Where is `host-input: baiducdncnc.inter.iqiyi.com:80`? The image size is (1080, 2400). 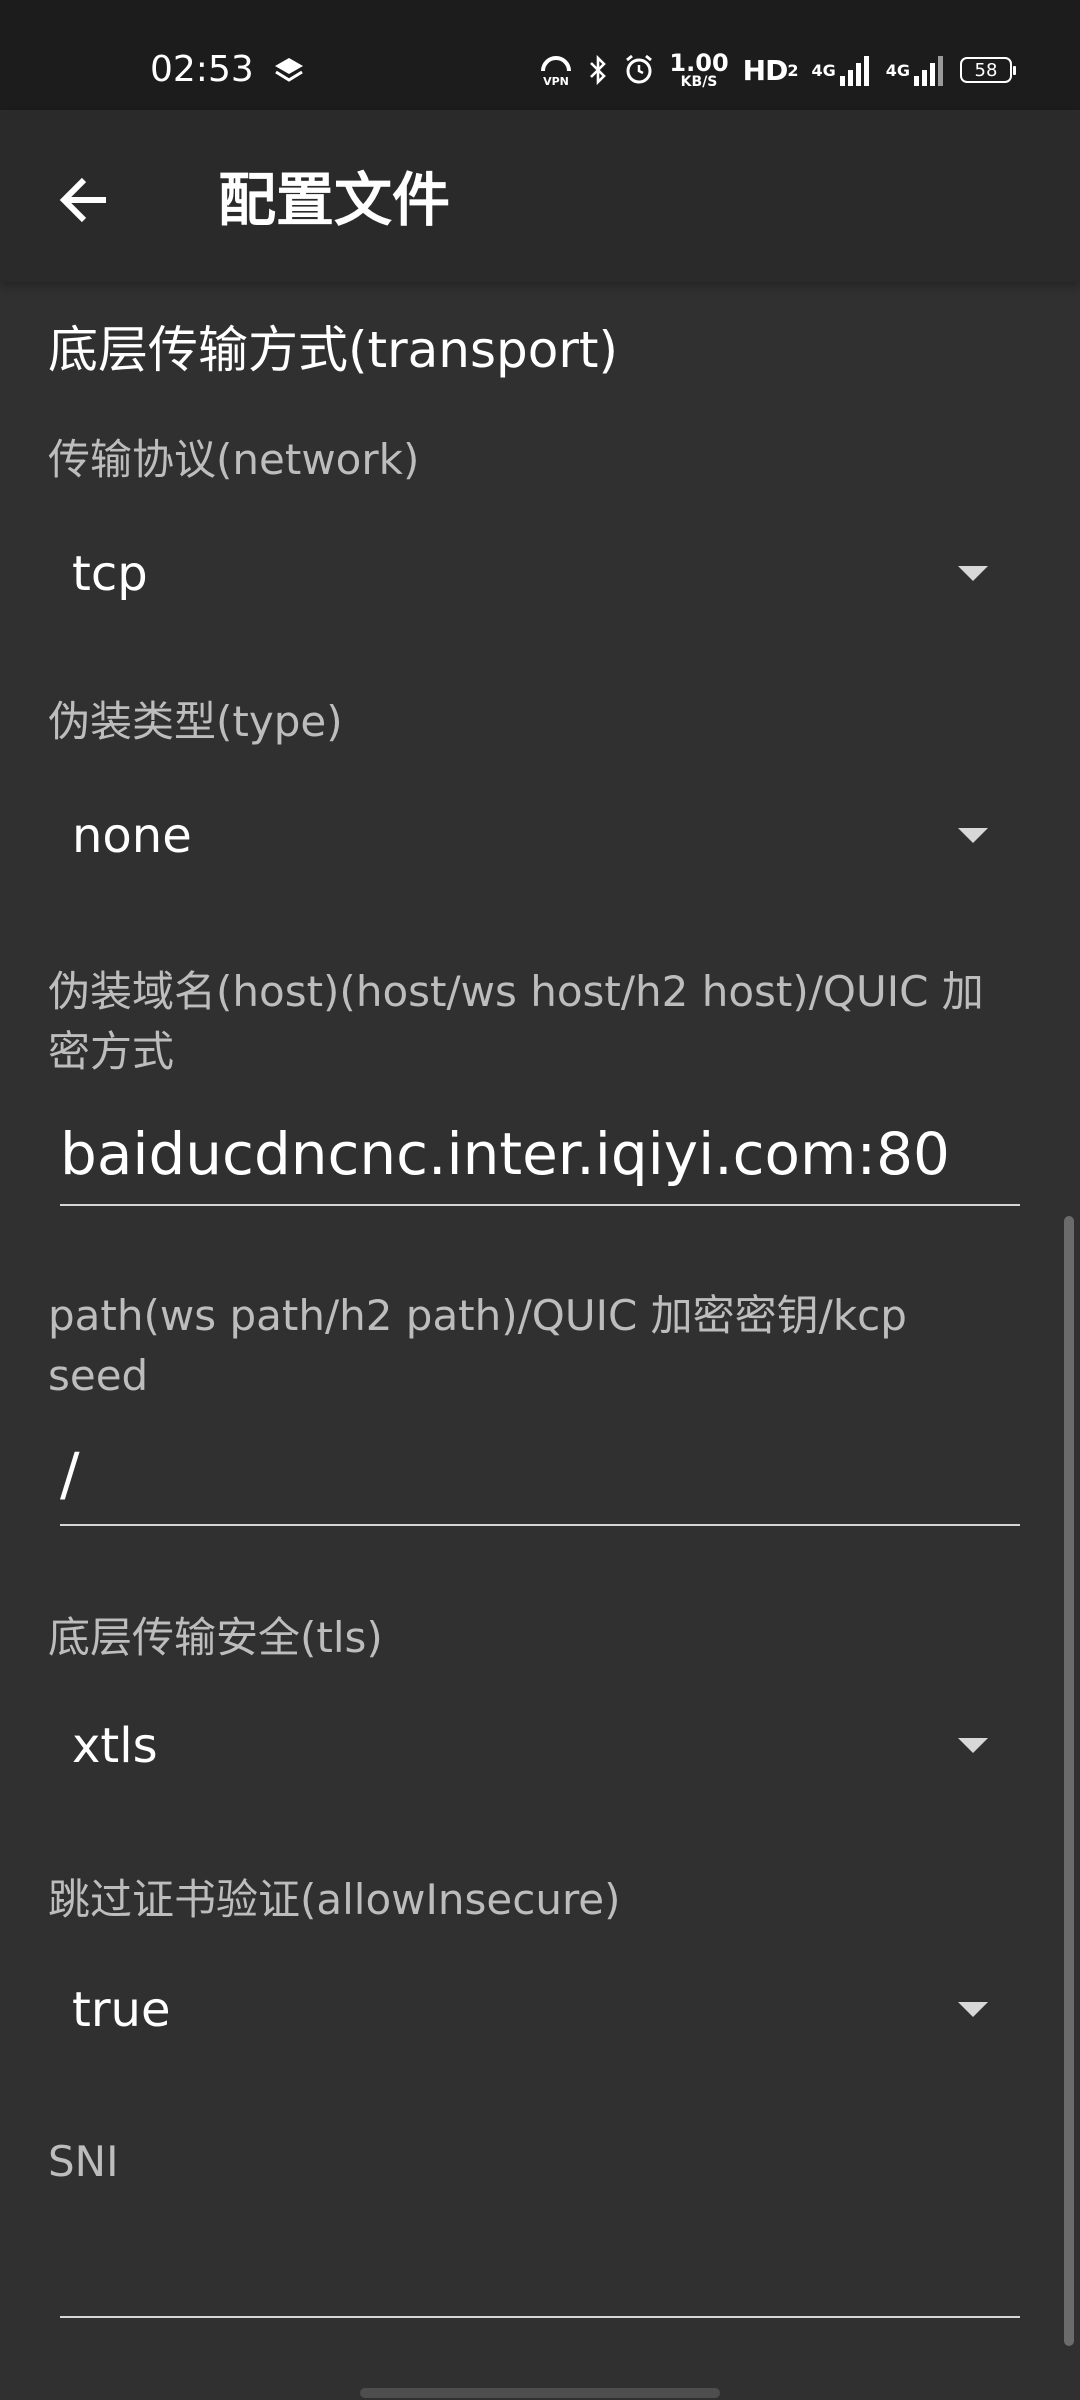
host-input: baiducdncnc.inter.iqiyi.com:80 is located at coordinates (540, 1158).